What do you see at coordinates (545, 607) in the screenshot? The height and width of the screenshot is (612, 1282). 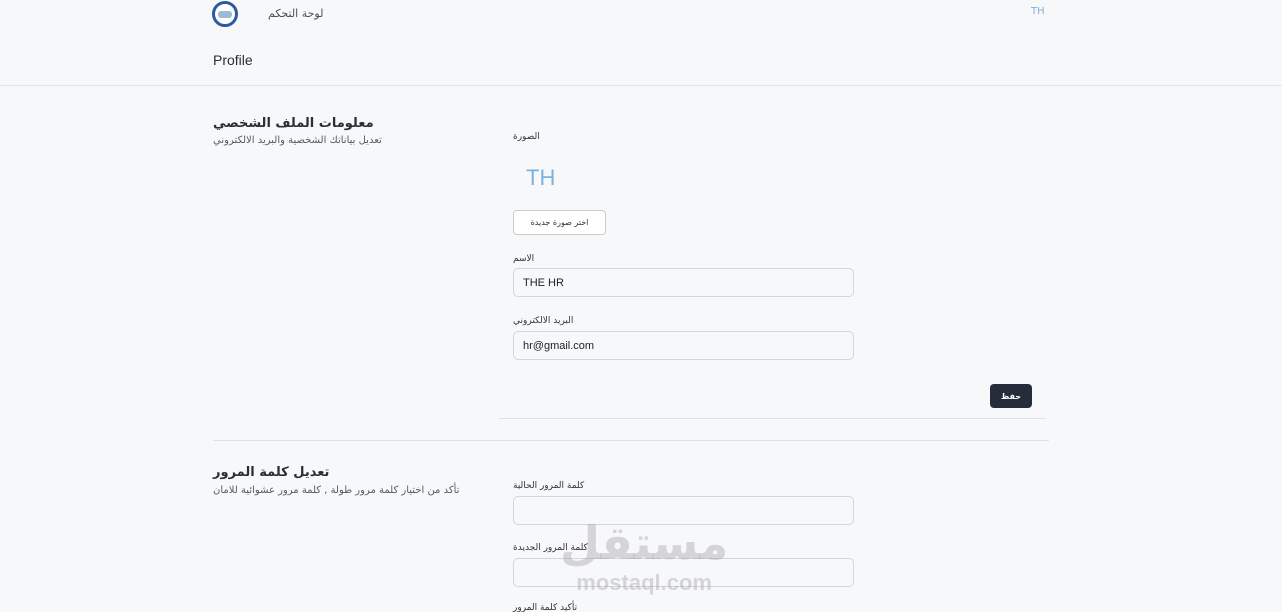 I see `confirm-password-label: تأكيد كلمة المرور` at bounding box center [545, 607].